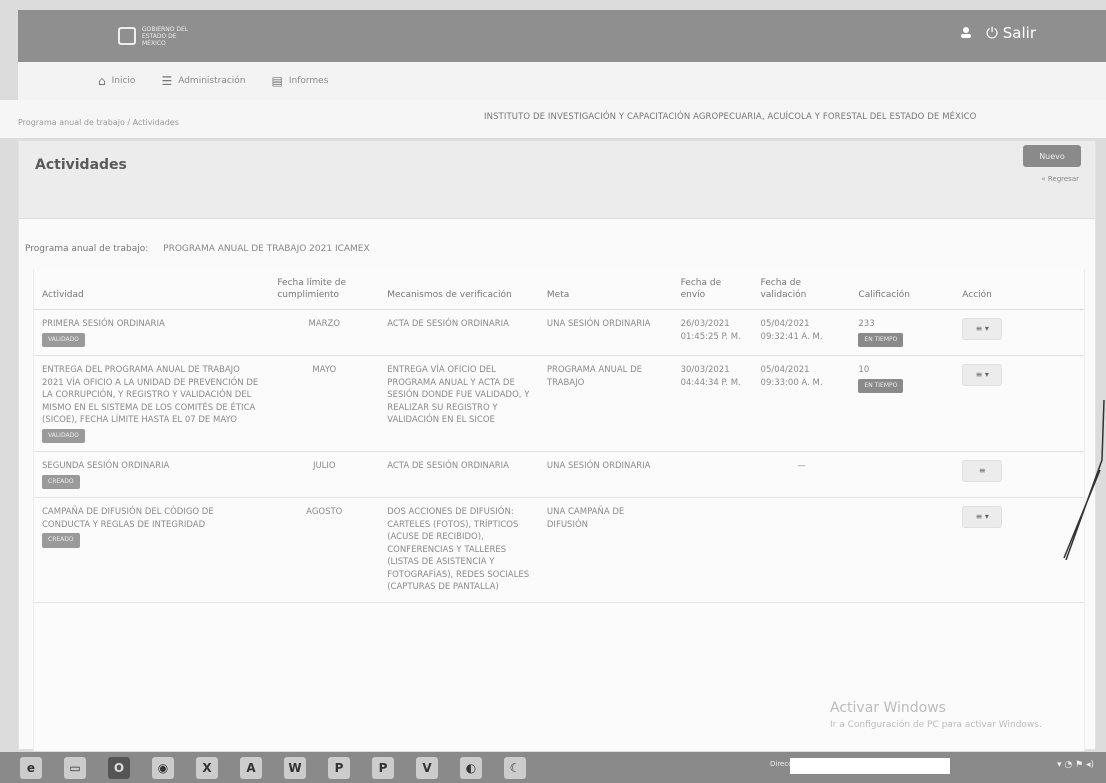 The width and height of the screenshot is (1106, 783). I want to click on pen-mark, so click(1084, 480).